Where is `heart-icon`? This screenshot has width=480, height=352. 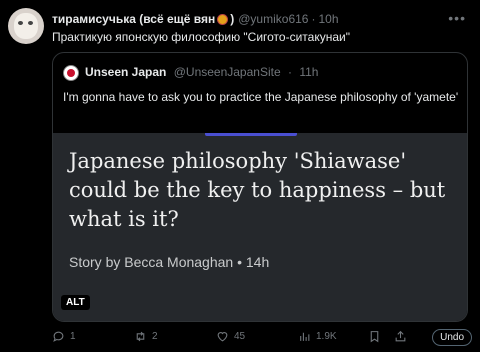
heart-icon is located at coordinates (222, 337).